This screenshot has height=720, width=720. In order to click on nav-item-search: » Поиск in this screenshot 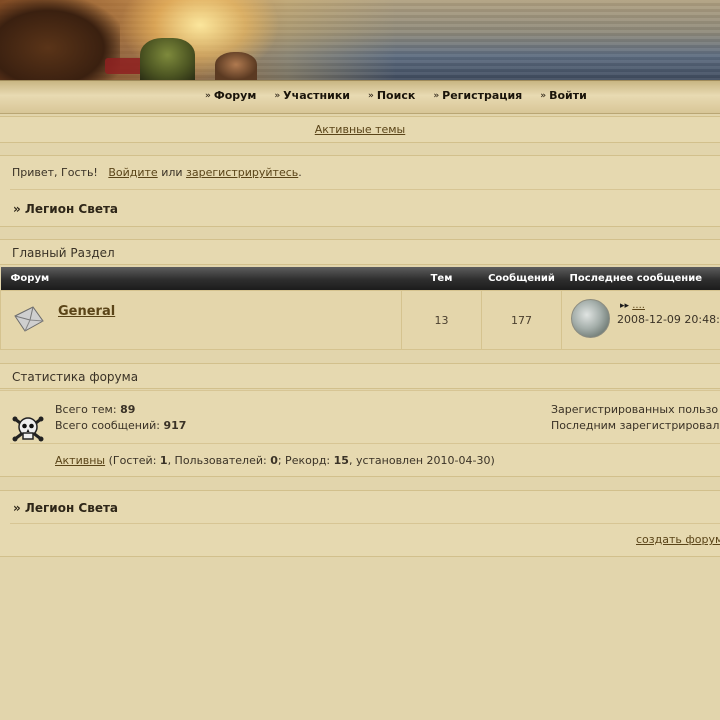, I will do `click(391, 95)`.